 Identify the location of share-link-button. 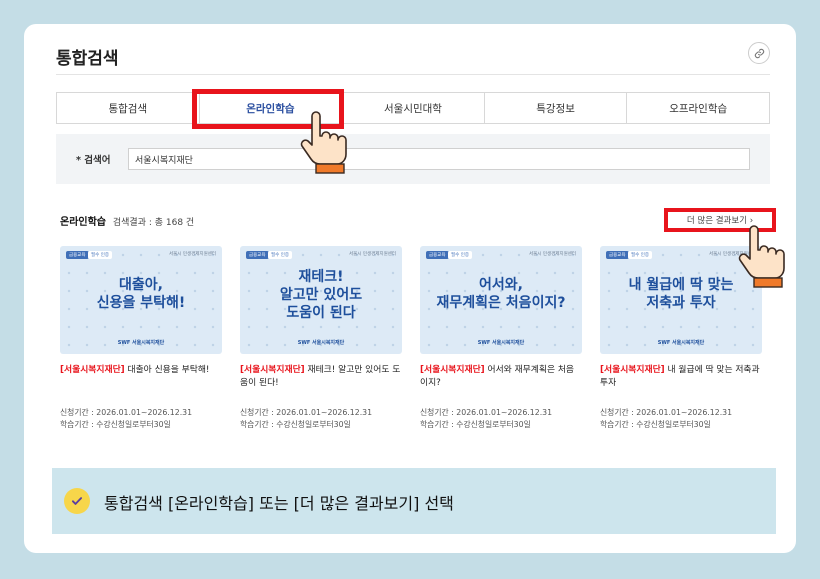
(759, 53).